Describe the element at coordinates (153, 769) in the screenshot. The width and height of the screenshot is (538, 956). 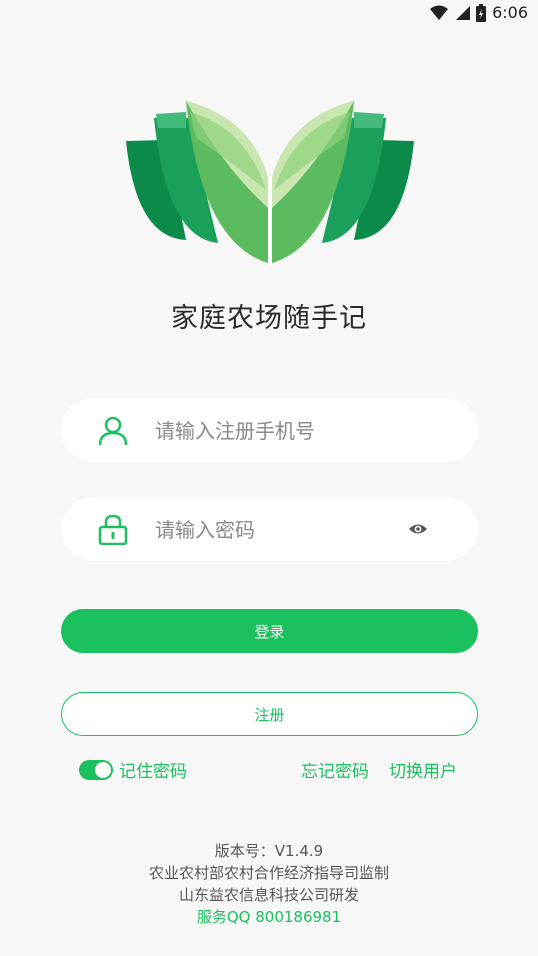
I see `remember-label: 记住密码` at that location.